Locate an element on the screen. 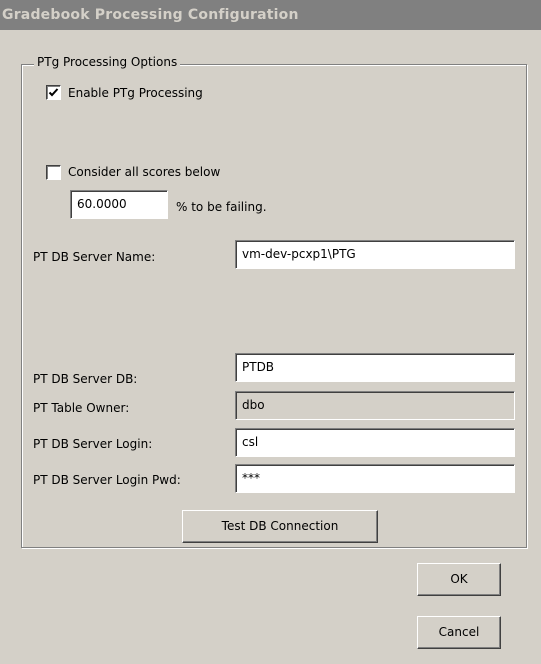 The image size is (541, 664). ok-button: OK is located at coordinates (459, 579).